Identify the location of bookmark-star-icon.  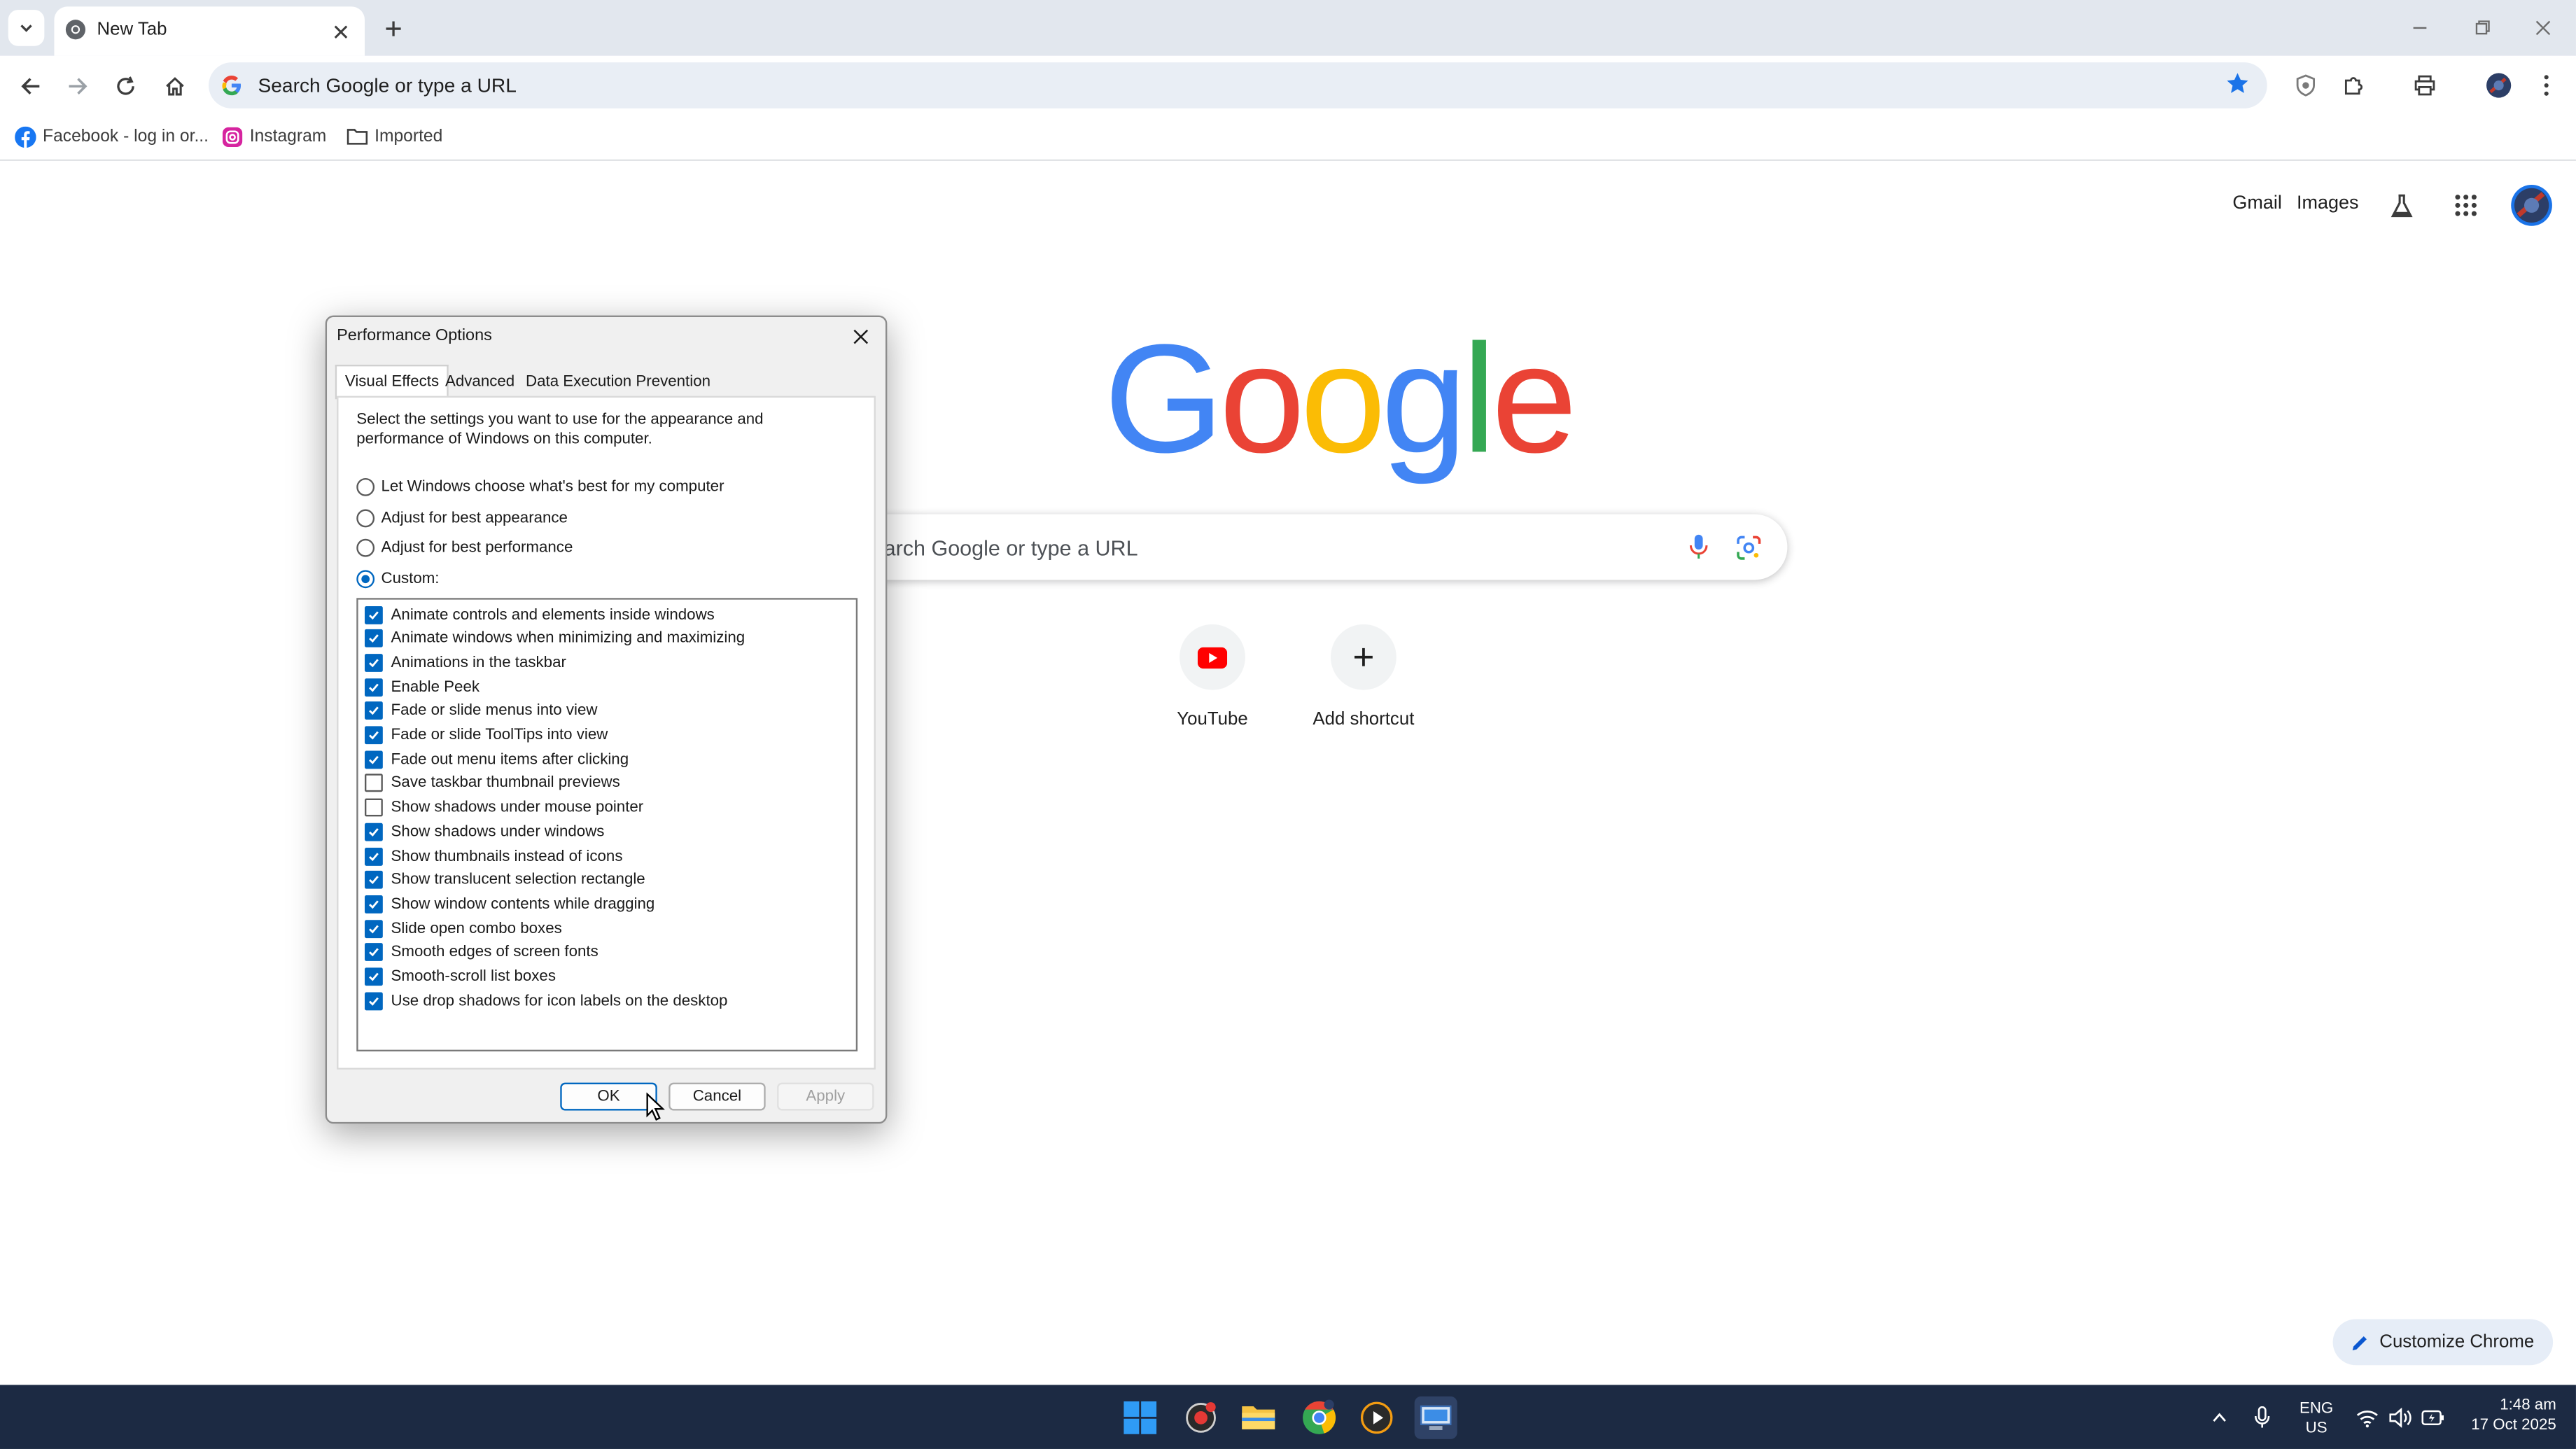
(2238, 84).